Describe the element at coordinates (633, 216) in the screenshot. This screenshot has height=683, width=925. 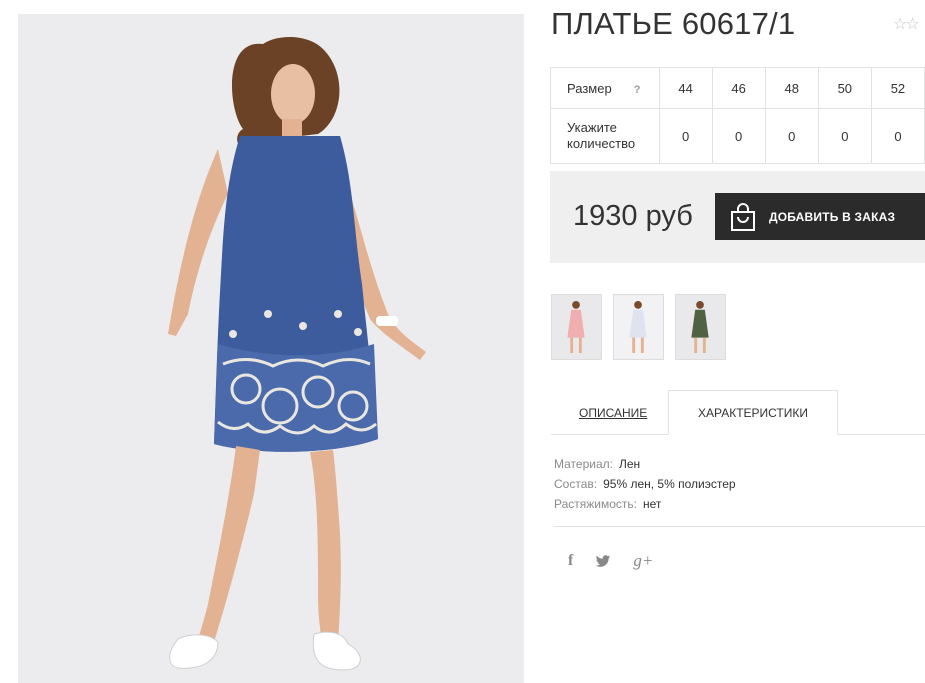
I see `price: 1930 руб` at that location.